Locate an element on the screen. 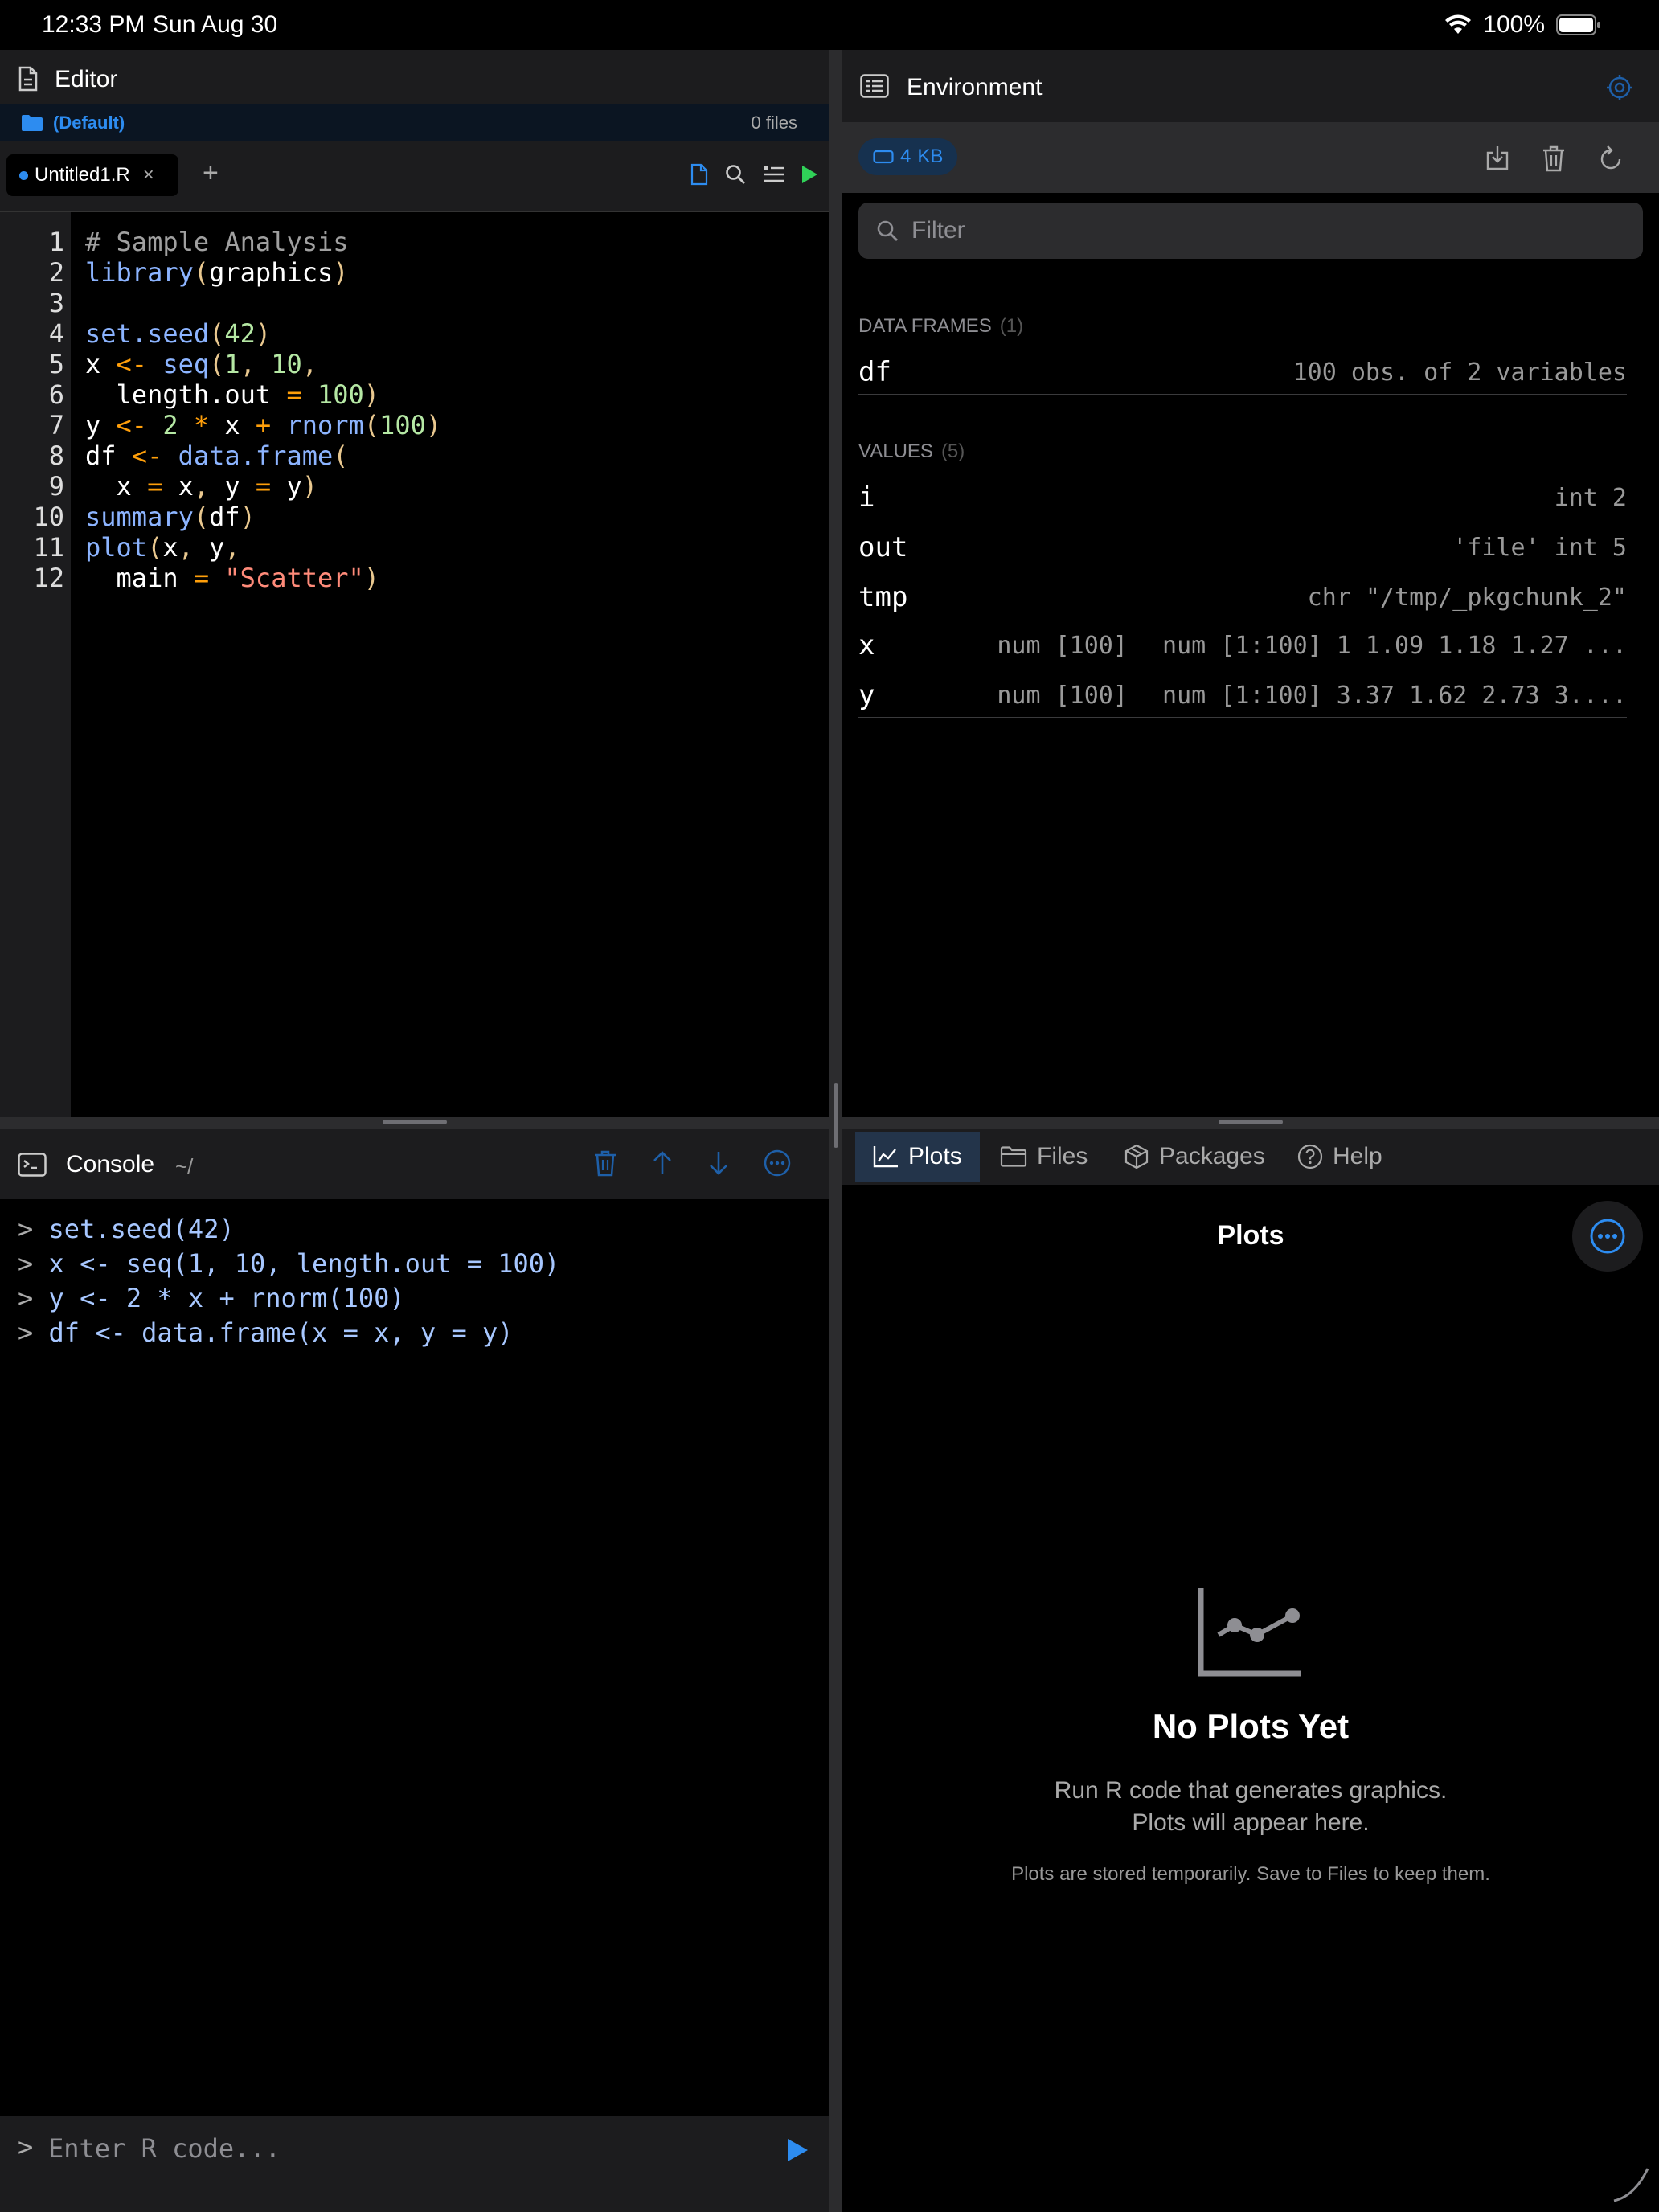 Image resolution: width=1659 pixels, height=2212 pixels. close-icon: × is located at coordinates (148, 175).